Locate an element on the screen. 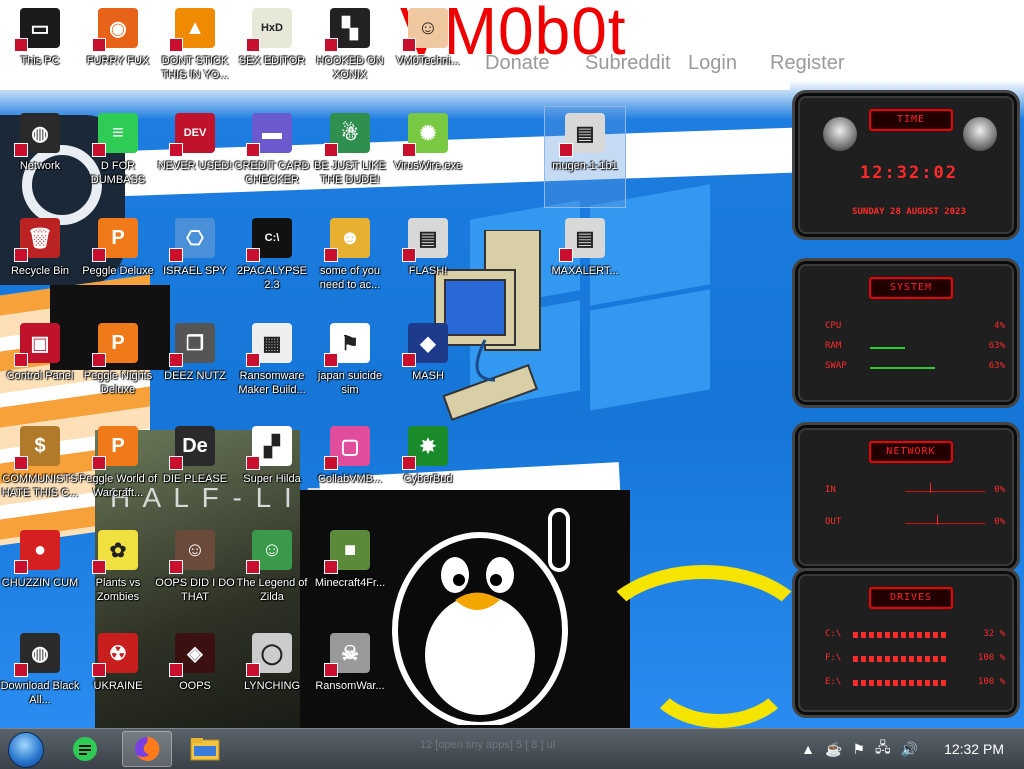 The image size is (1024, 769). desktop-icon-japan-suicide: ⚑ japan suicide sim is located at coordinates (350, 367).